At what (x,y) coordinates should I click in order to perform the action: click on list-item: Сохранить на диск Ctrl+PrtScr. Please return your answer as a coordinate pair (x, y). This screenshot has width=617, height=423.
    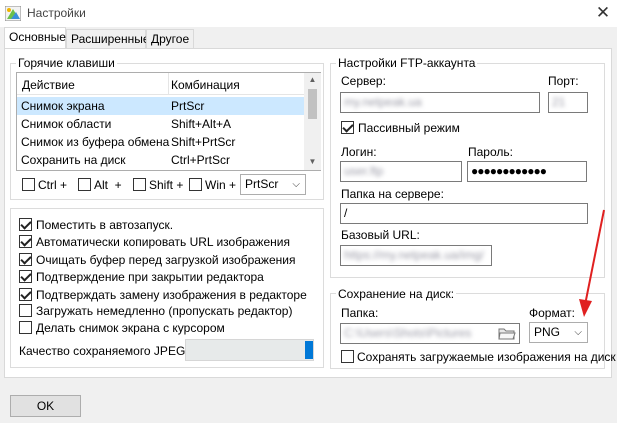
    Looking at the image, I should click on (160, 160).